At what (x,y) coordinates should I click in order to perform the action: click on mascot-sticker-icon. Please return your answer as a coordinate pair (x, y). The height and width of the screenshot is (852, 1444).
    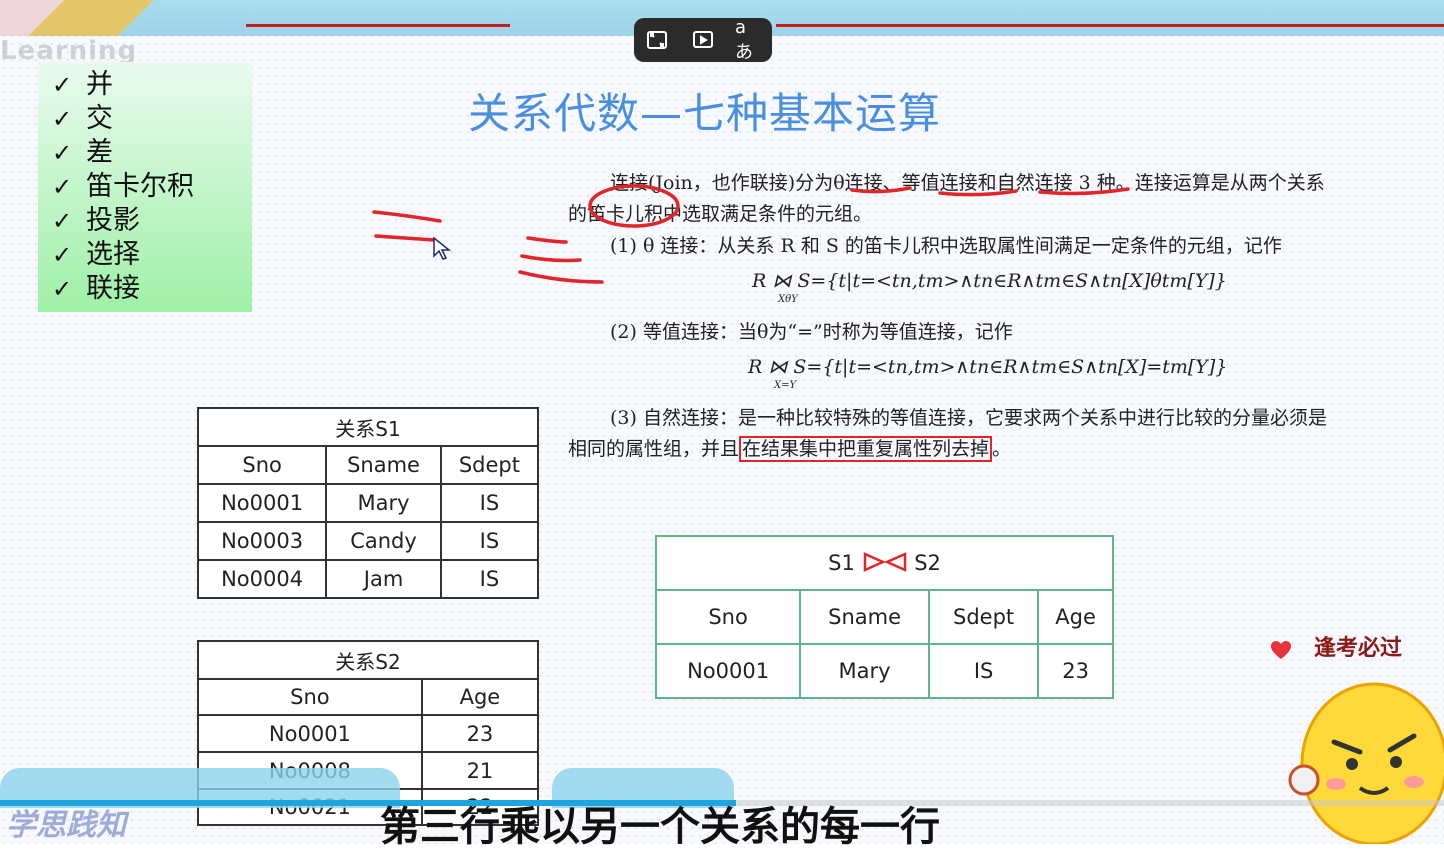
    Looking at the image, I should click on (1366, 763).